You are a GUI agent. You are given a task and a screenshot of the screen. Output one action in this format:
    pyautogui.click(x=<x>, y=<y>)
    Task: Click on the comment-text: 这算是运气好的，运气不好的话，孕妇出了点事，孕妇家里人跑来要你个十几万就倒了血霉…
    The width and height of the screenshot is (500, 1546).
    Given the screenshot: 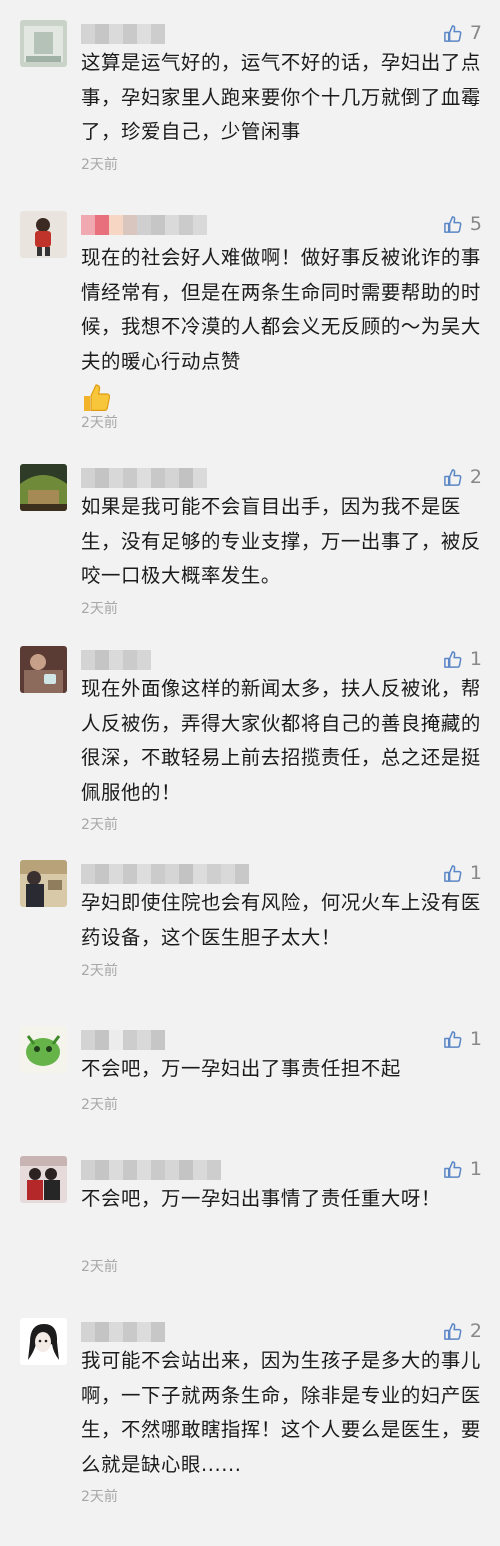 What is the action you would take?
    pyautogui.click(x=281, y=97)
    